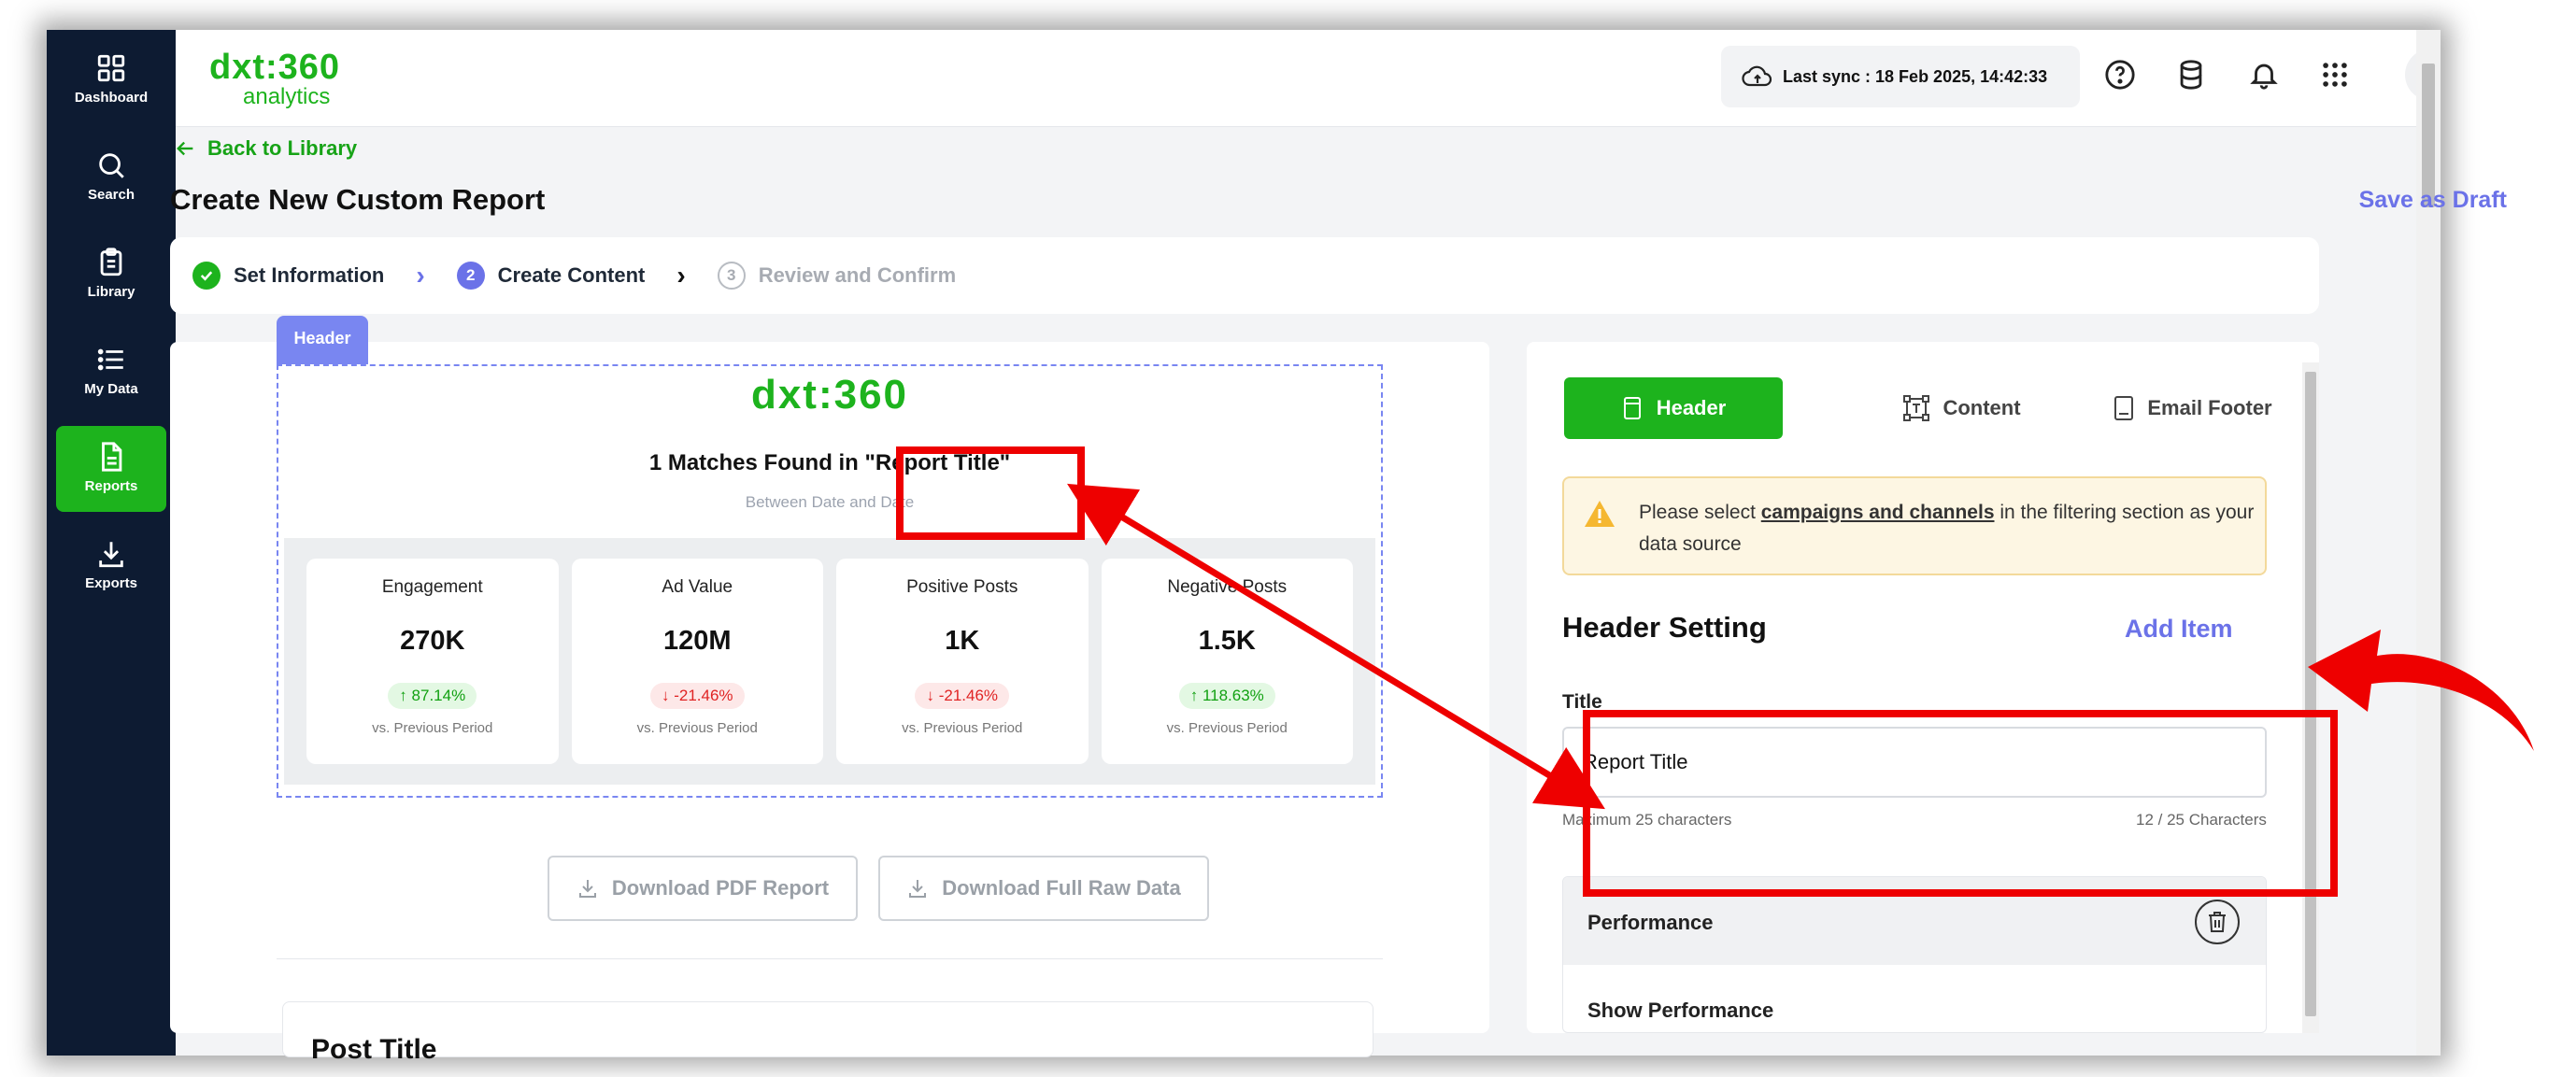  What do you see at coordinates (991, 493) in the screenshot?
I see `annotation-highlight-preview-title` at bounding box center [991, 493].